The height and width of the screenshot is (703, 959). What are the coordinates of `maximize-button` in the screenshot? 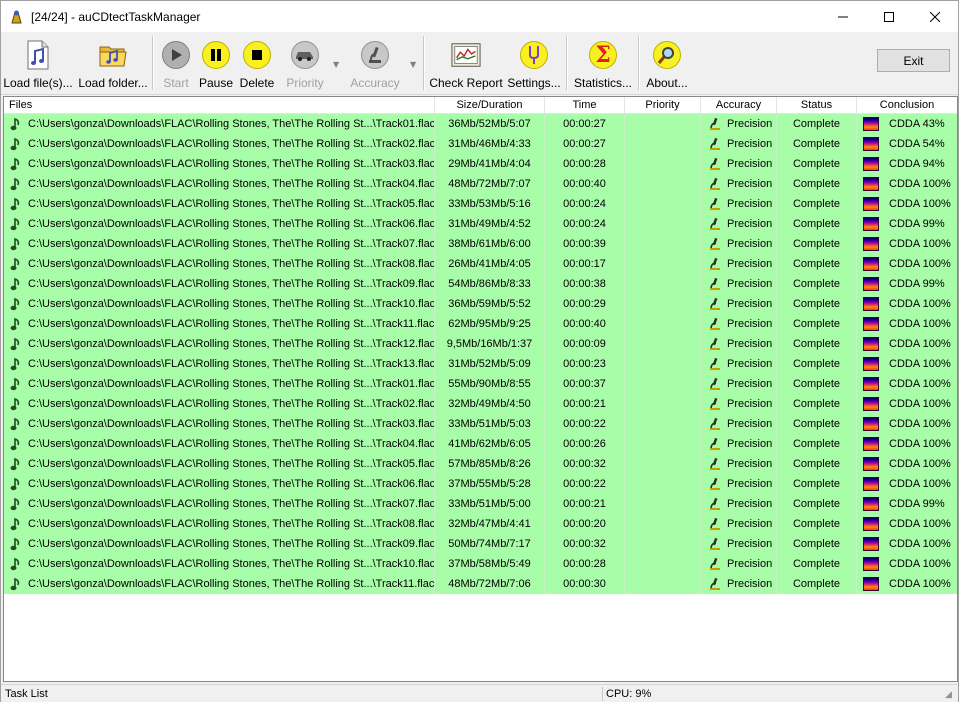 It's located at (889, 16).